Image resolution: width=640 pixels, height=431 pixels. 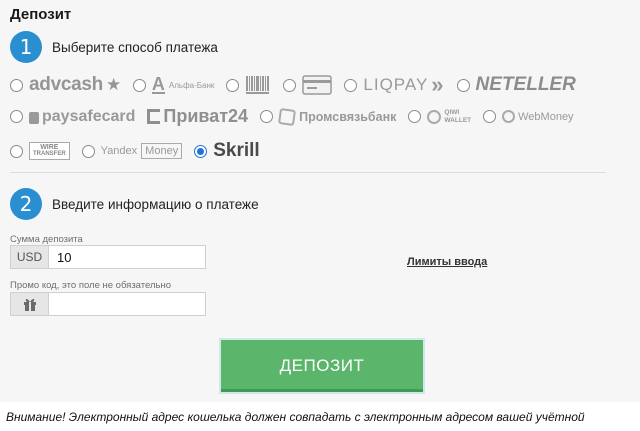 What do you see at coordinates (30, 304) in the screenshot?
I see `gift-icon` at bounding box center [30, 304].